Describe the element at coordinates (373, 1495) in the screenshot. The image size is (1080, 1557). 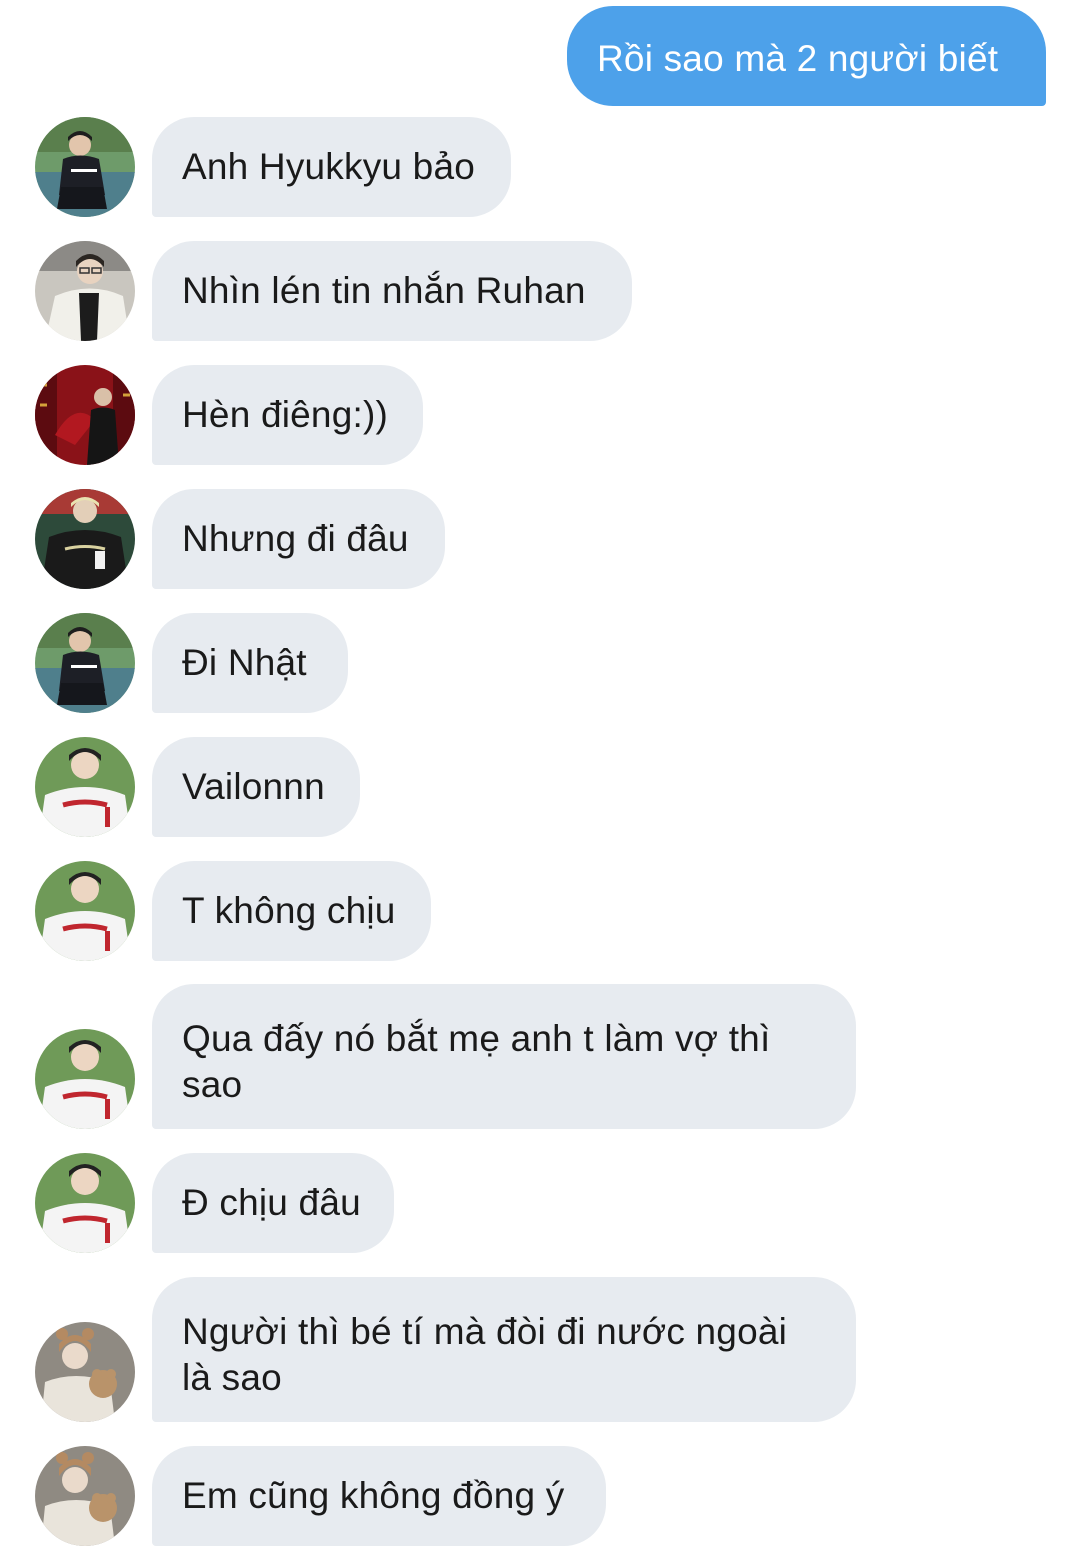
I see `message-text: Em cũng không đồng ý` at that location.